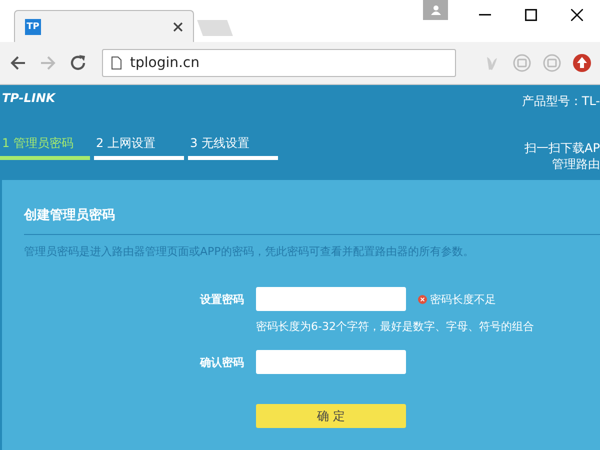 The height and width of the screenshot is (450, 600). Describe the element at coordinates (279, 63) in the screenshot. I see `address-bar: tplogin.cn` at that location.